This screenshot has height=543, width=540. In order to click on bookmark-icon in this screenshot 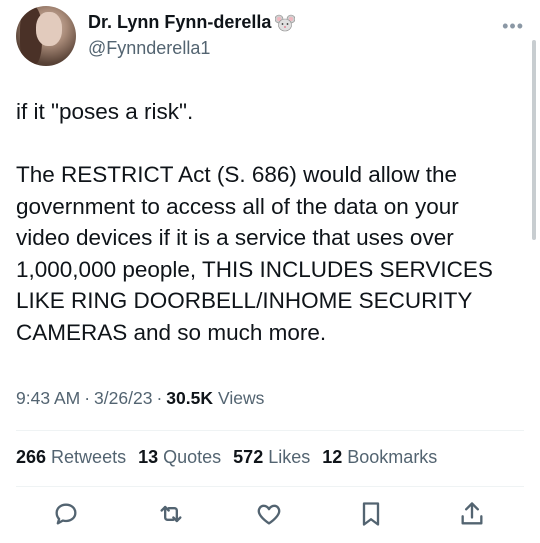, I will do `click(372, 515)`.